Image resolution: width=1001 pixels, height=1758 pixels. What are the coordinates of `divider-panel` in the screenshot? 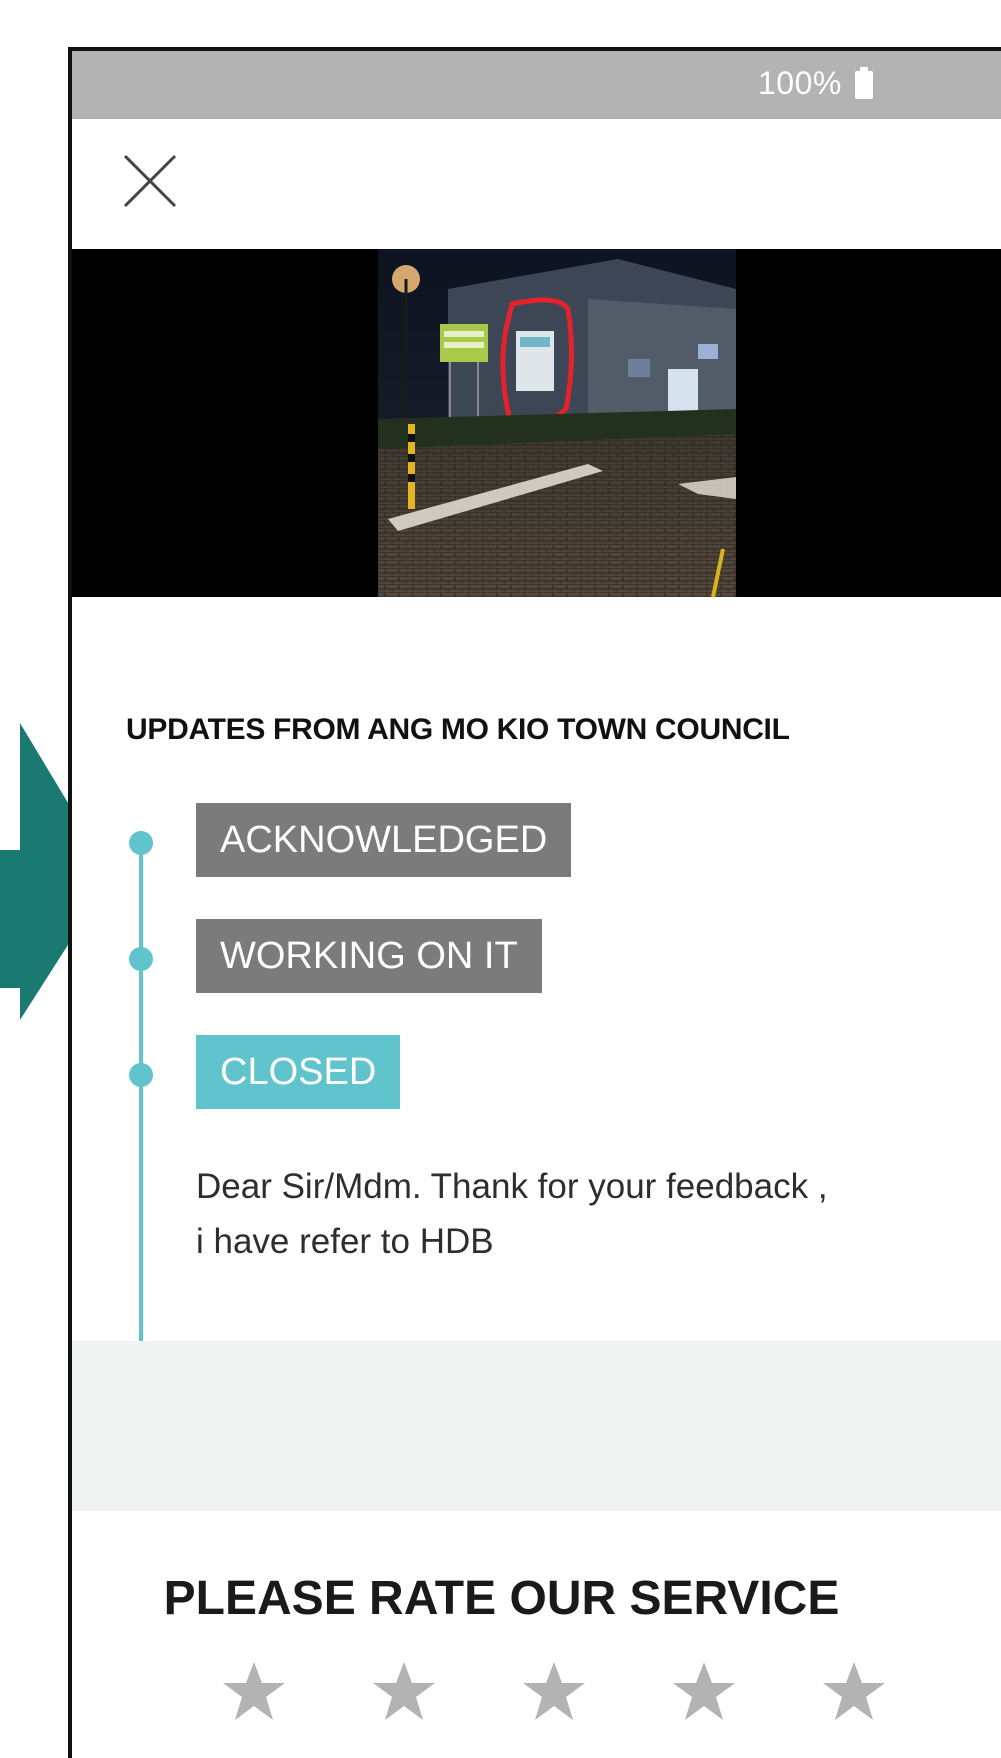 It's located at (536, 1426).